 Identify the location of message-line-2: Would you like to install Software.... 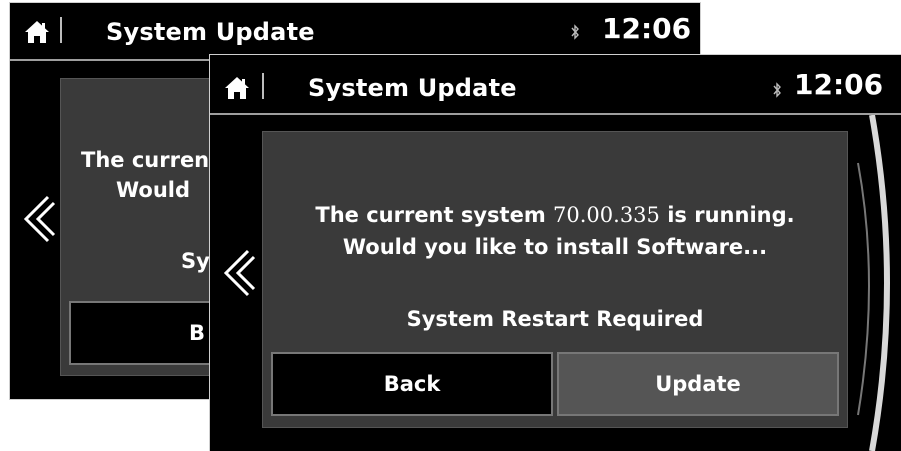
(555, 247).